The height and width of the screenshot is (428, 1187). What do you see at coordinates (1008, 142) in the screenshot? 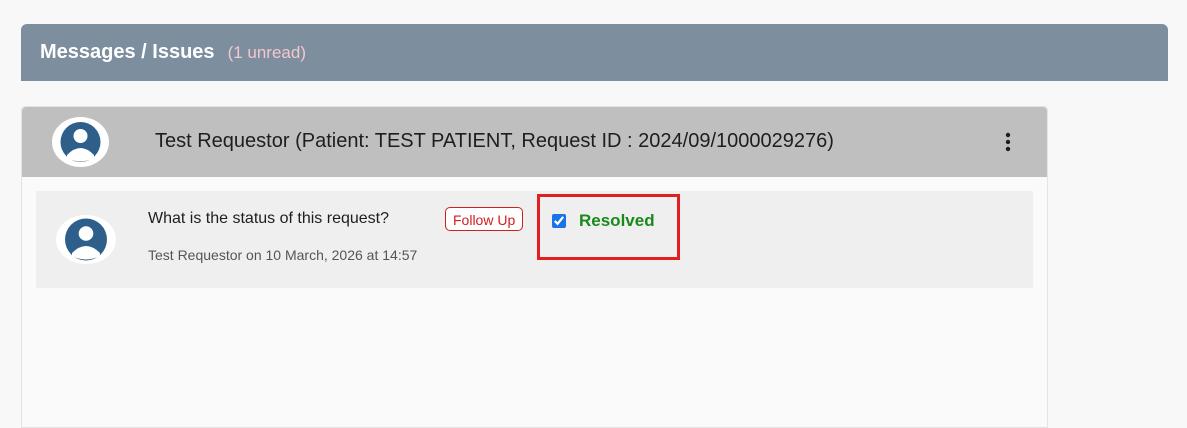
I see `more-vertical-icon` at bounding box center [1008, 142].